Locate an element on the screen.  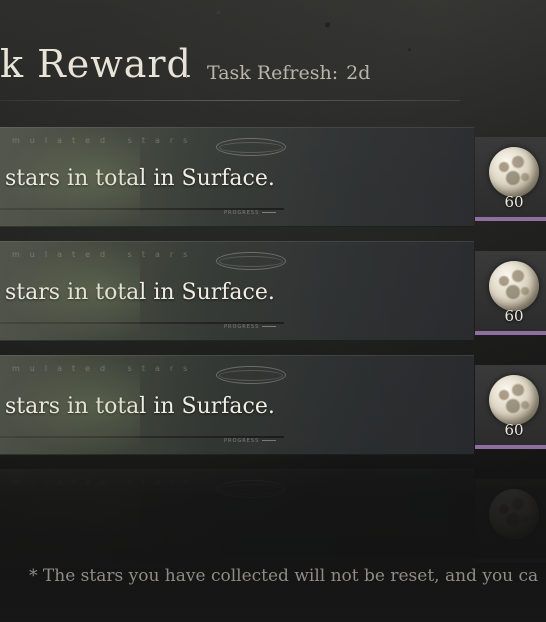
title-divider is located at coordinates (186, 70).